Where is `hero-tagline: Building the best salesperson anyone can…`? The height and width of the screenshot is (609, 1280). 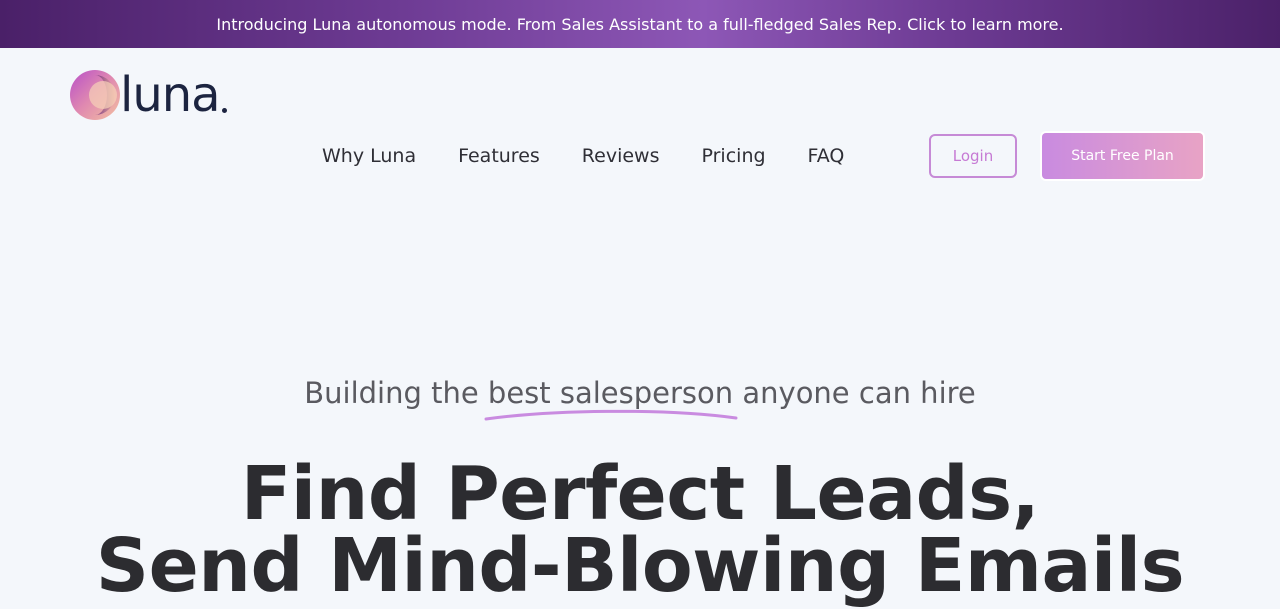 hero-tagline: Building the best salesperson anyone can… is located at coordinates (640, 398).